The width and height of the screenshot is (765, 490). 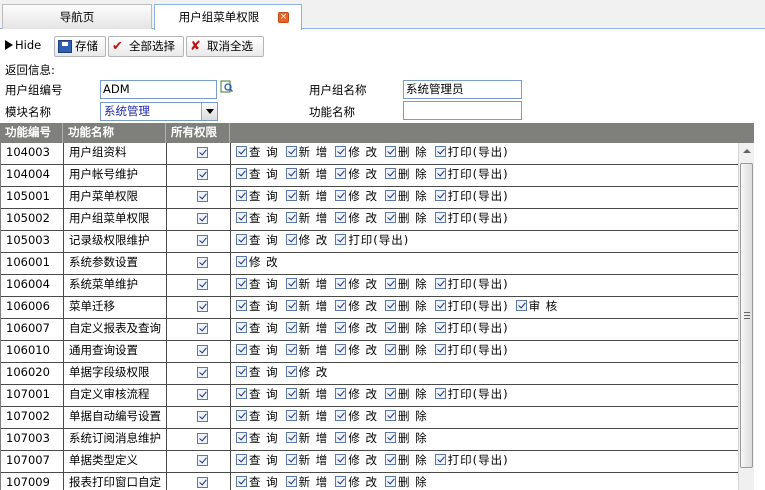 What do you see at coordinates (80, 46) in the screenshot?
I see `save-button: 存储` at bounding box center [80, 46].